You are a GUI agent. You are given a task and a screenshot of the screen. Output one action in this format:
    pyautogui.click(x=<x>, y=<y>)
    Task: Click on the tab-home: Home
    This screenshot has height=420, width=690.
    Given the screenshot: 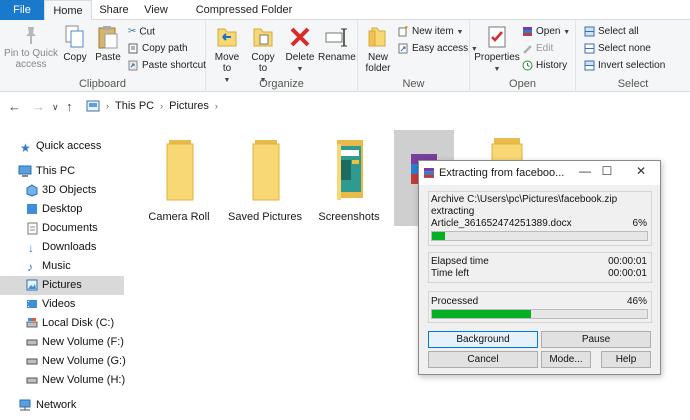 What is the action you would take?
    pyautogui.click(x=68, y=10)
    